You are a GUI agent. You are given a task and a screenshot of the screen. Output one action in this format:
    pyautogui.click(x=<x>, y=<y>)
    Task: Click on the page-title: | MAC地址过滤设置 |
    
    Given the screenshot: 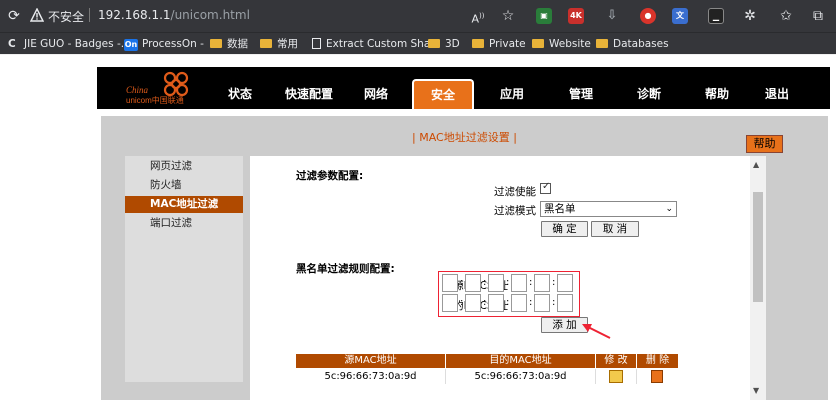 What is the action you would take?
    pyautogui.click(x=464, y=137)
    